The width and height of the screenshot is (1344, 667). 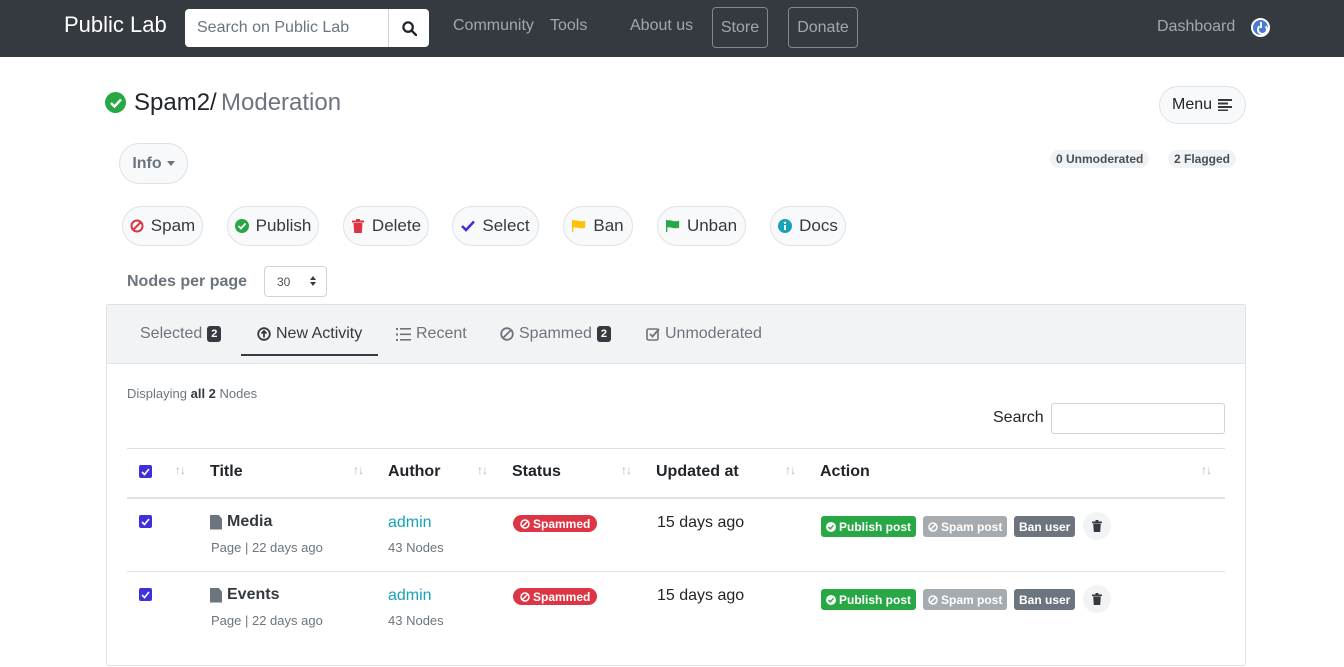 What do you see at coordinates (267, 620) in the screenshot?
I see `row-meta: Page | 22 days ago` at bounding box center [267, 620].